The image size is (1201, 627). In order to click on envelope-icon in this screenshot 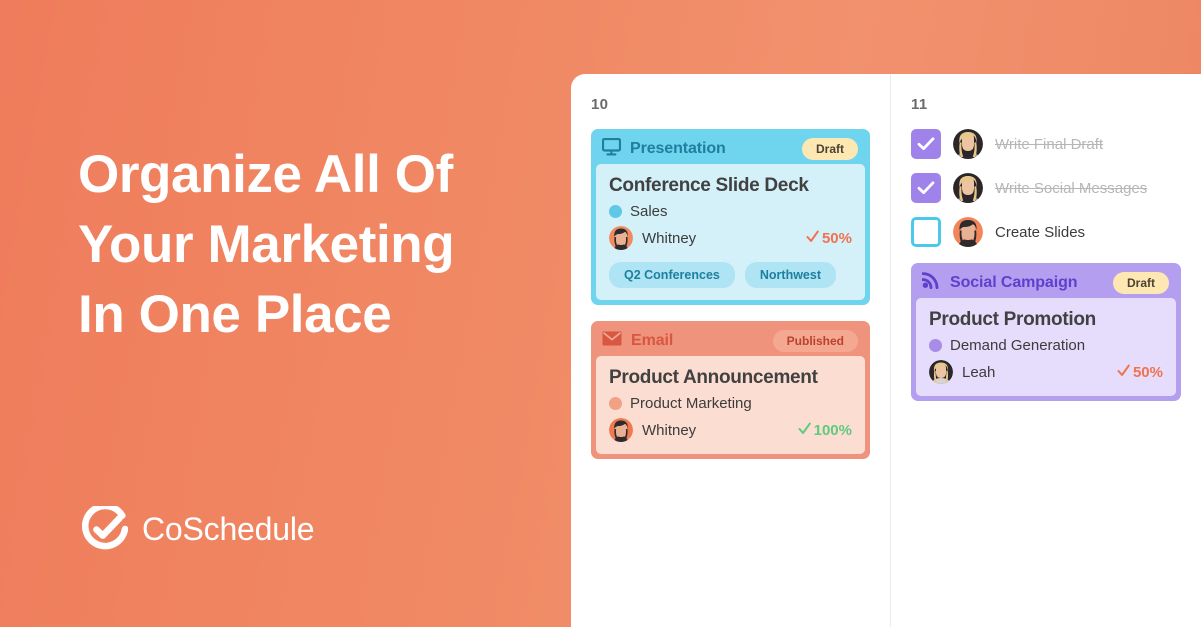, I will do `click(612, 341)`.